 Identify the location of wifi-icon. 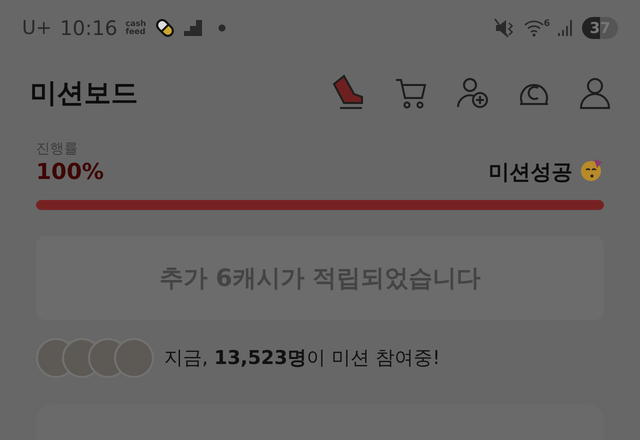
(534, 28).